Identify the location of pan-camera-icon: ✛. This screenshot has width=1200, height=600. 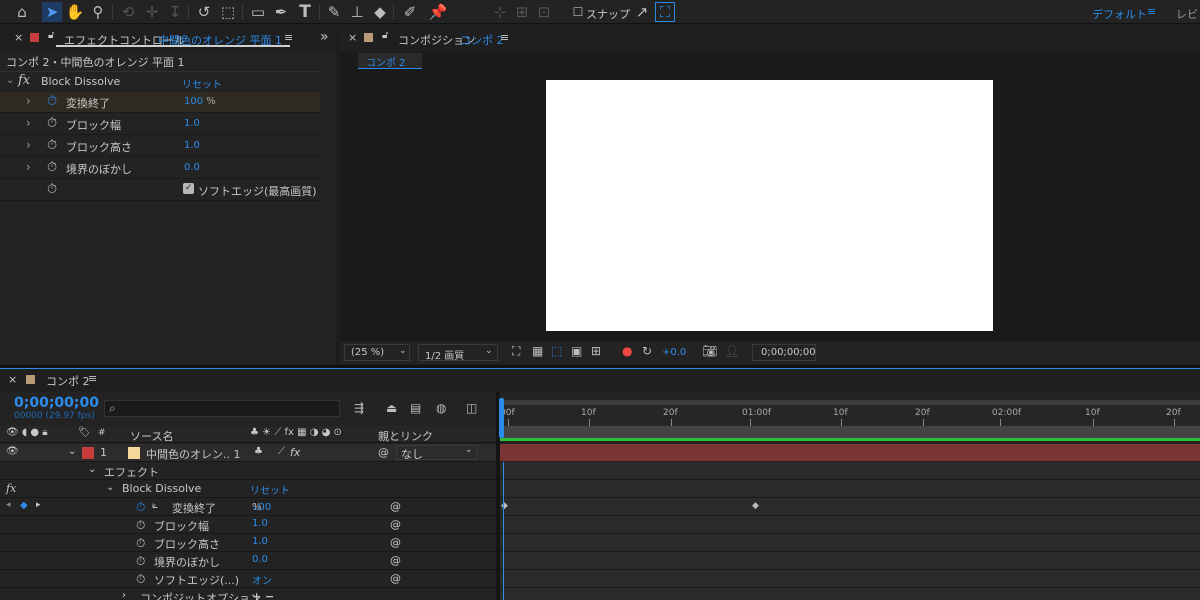
(152, 12).